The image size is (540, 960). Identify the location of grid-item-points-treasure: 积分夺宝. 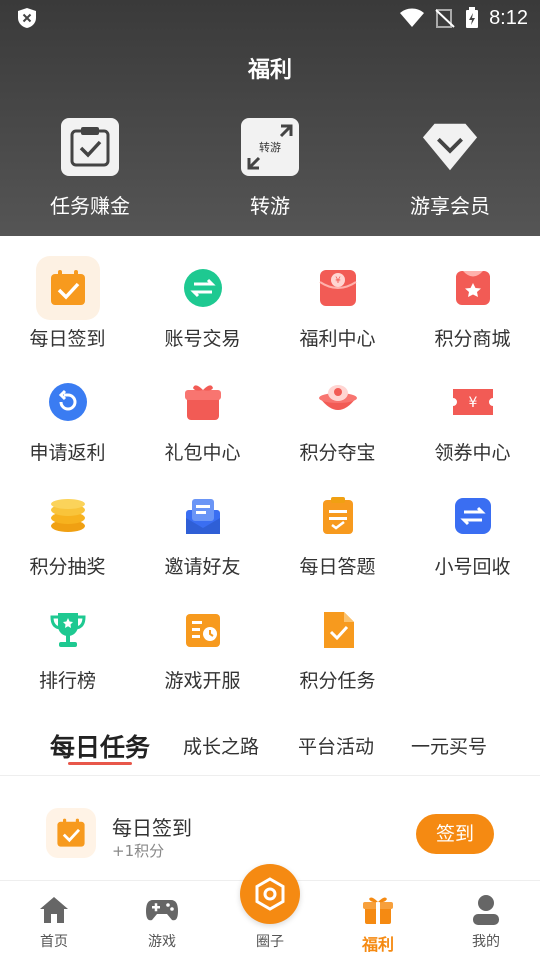
(337, 417).